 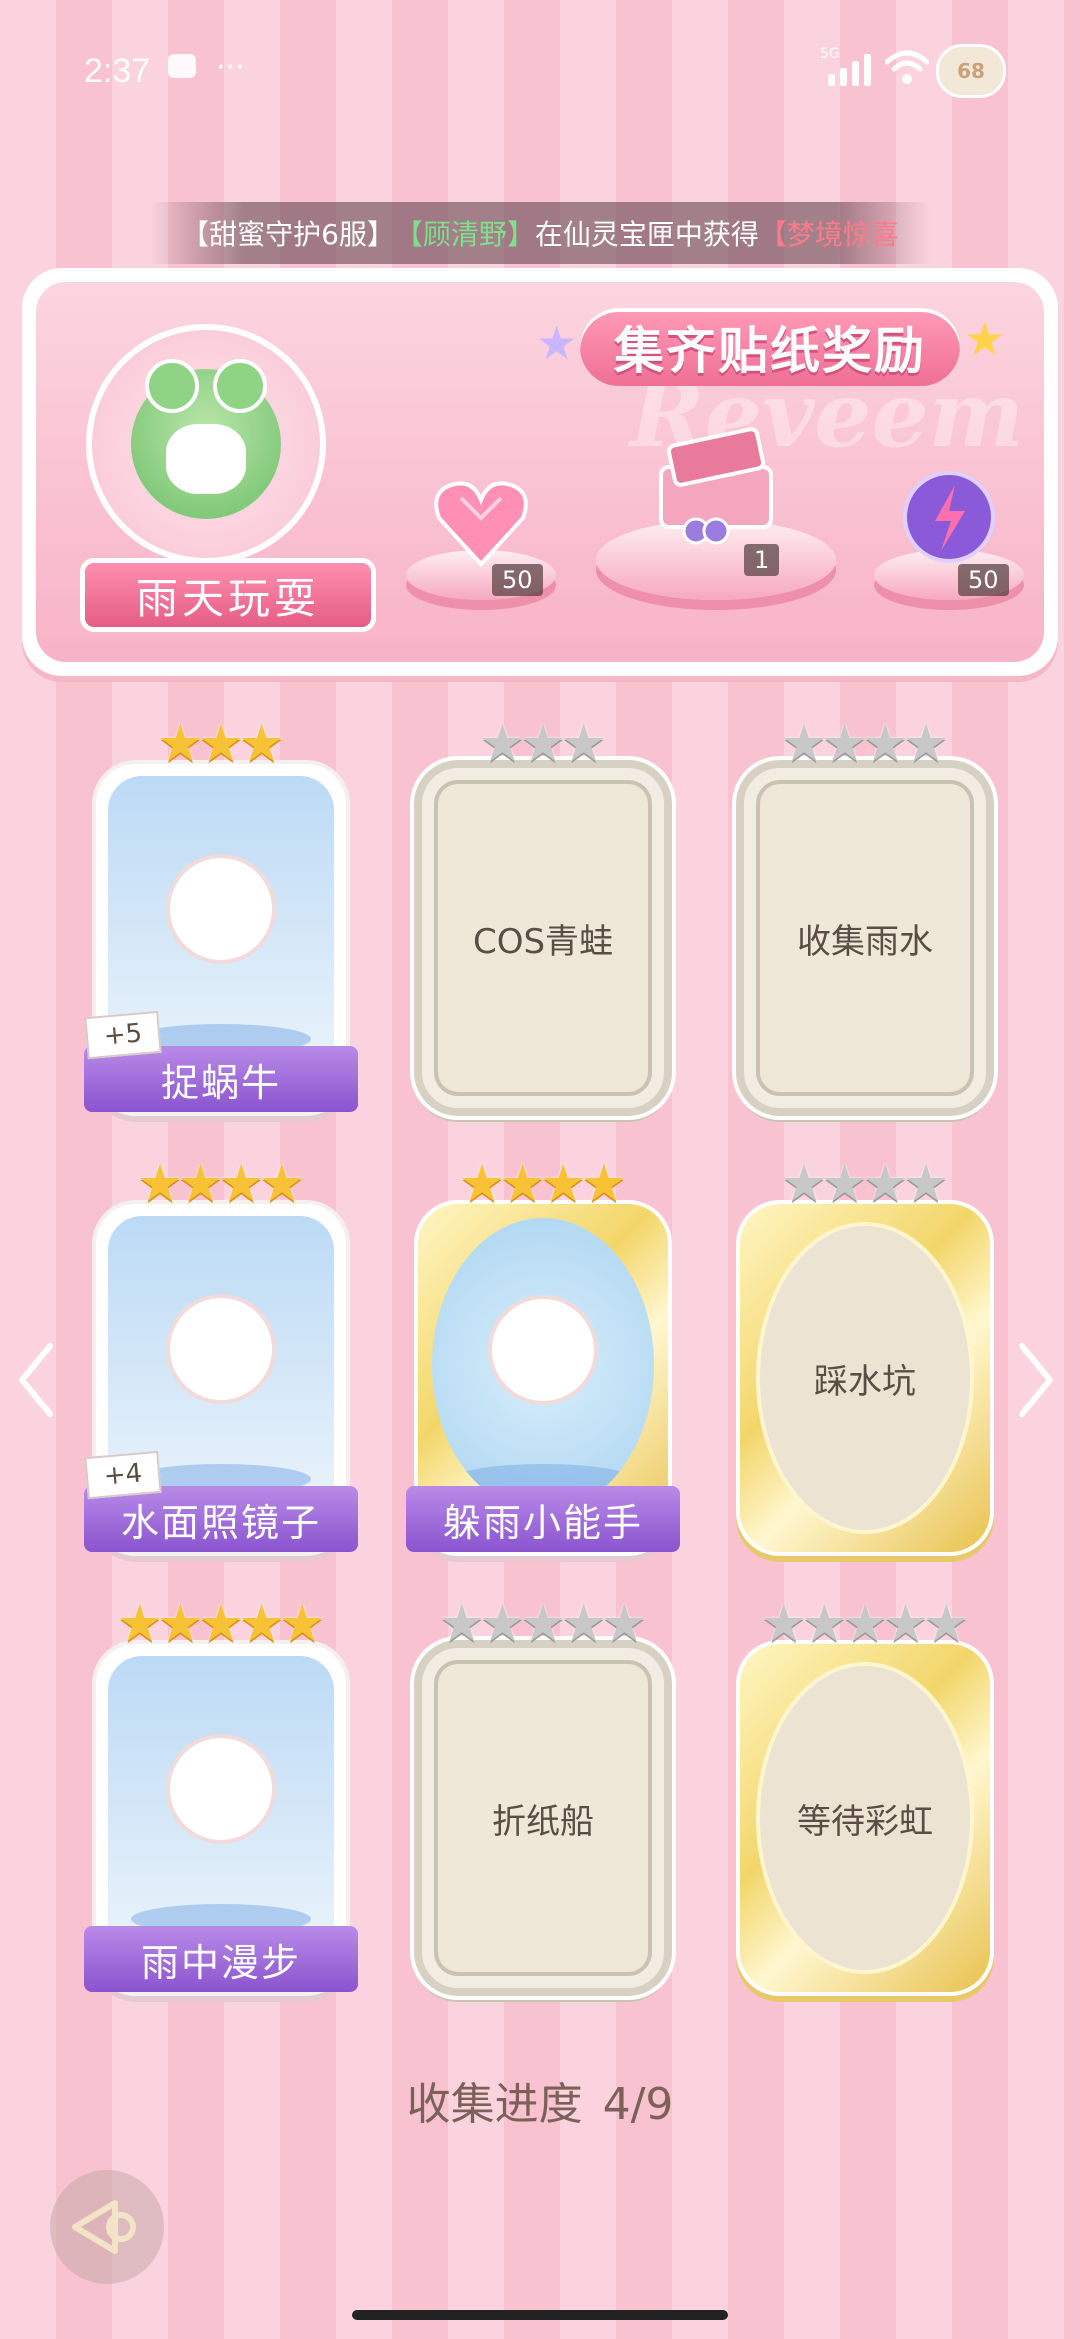 I want to click on back-button, so click(x=107, y=2227).